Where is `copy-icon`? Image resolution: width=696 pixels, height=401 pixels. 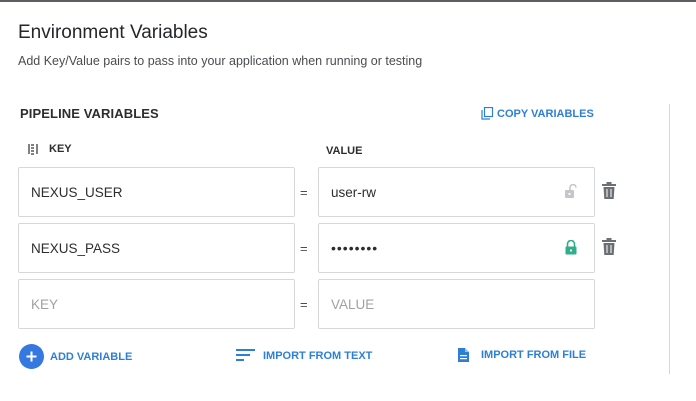 copy-icon is located at coordinates (487, 113).